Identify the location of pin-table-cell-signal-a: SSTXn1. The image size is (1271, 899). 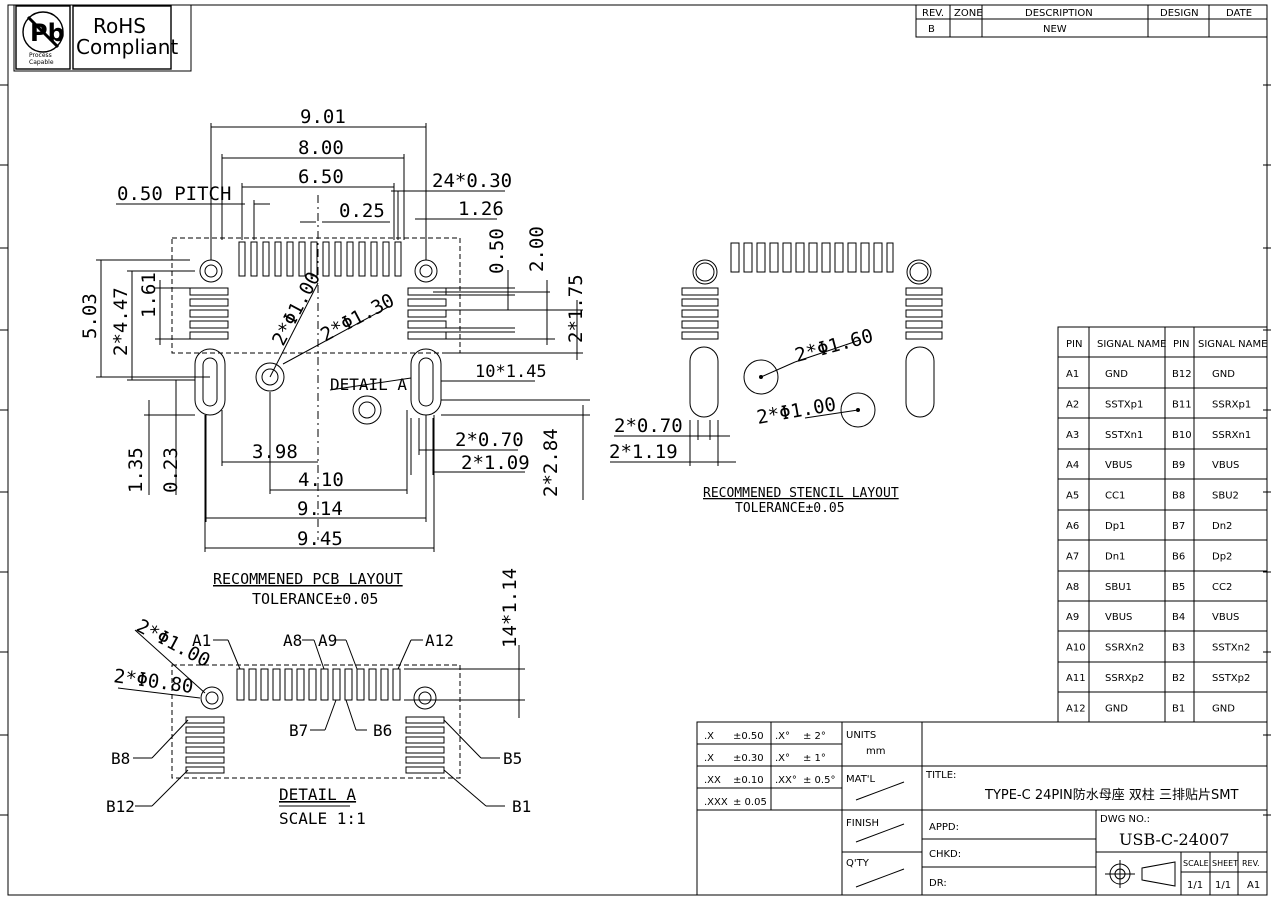
(1124, 435).